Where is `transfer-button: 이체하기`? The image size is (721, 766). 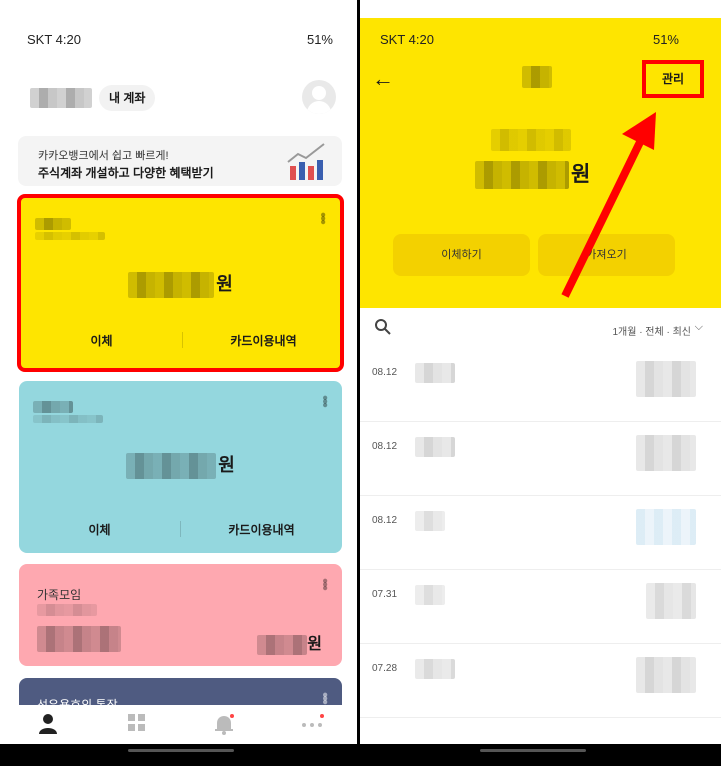
transfer-button: 이체하기 is located at coordinates (461, 255).